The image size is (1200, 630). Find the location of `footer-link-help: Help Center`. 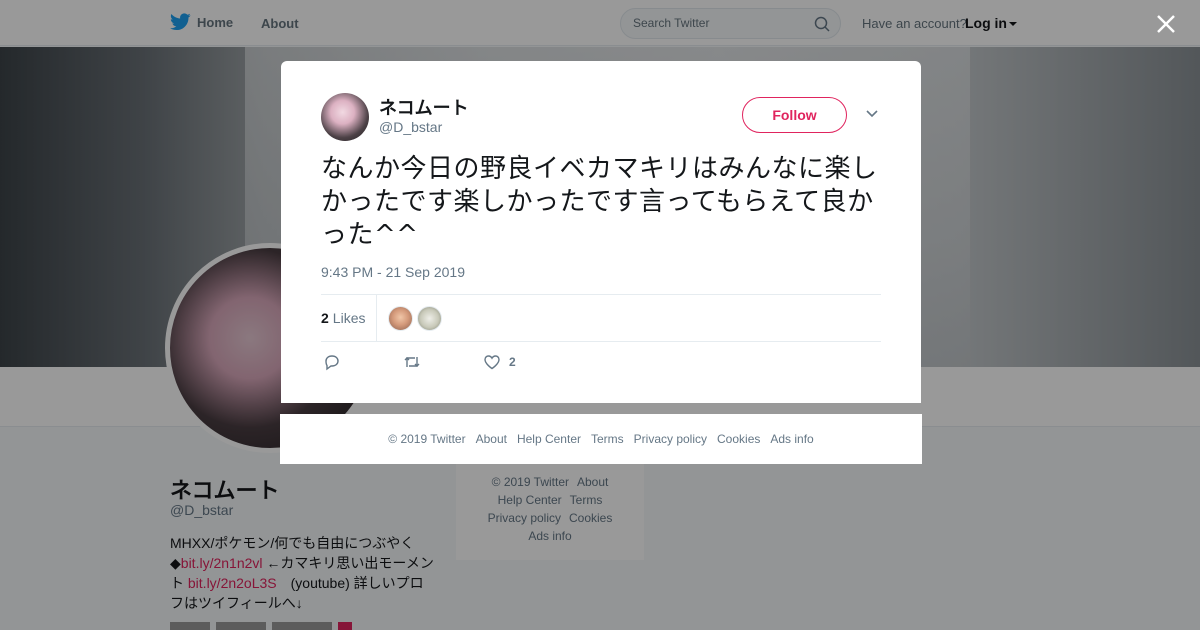

footer-link-help: Help Center is located at coordinates (549, 439).